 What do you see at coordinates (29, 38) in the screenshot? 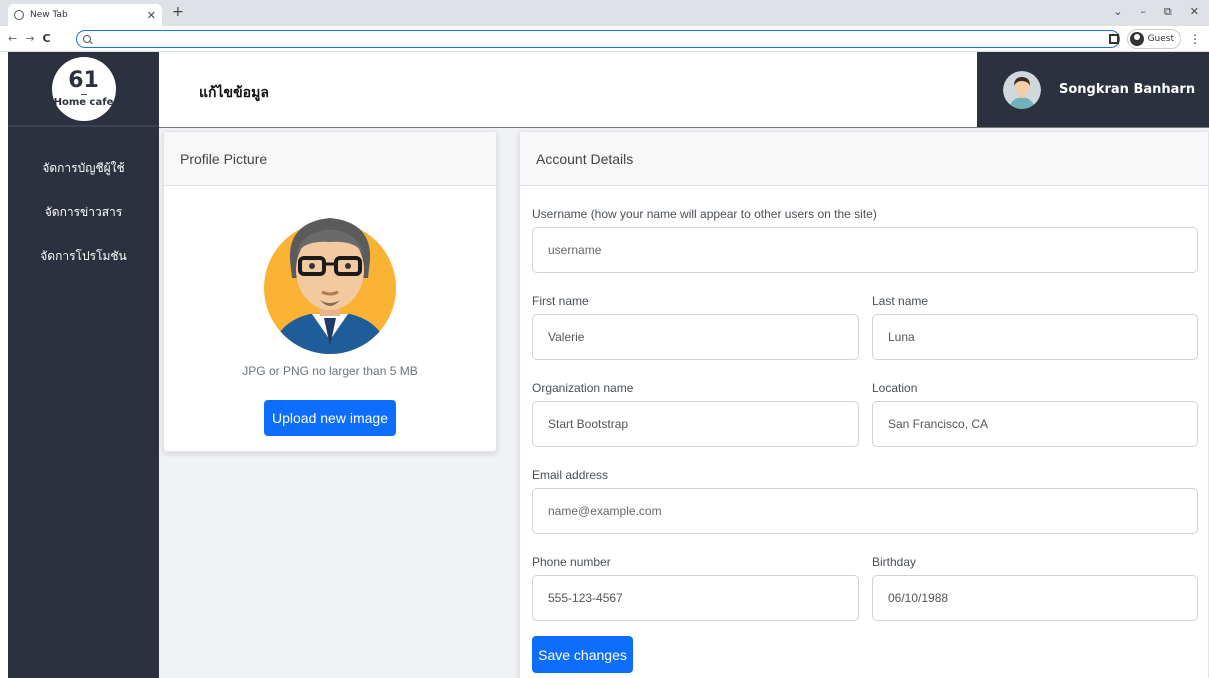
I see `forward-icon: →` at bounding box center [29, 38].